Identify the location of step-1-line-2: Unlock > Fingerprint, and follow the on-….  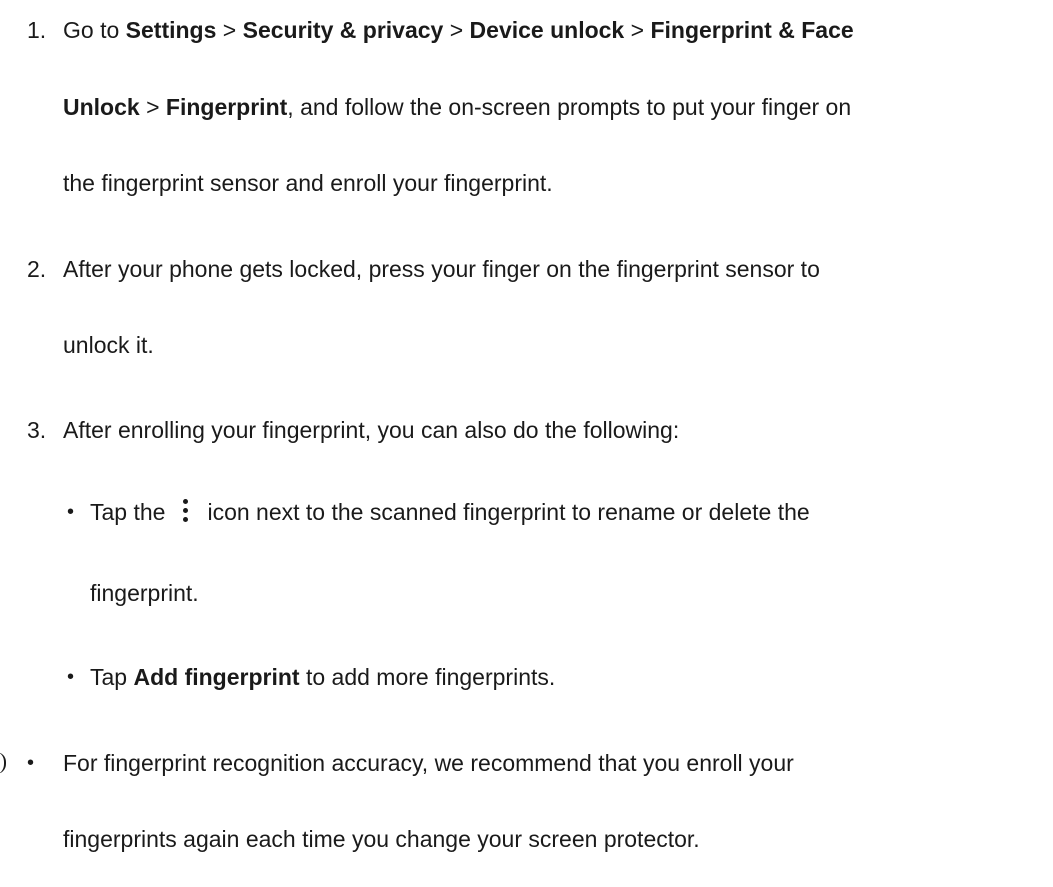
(457, 107).